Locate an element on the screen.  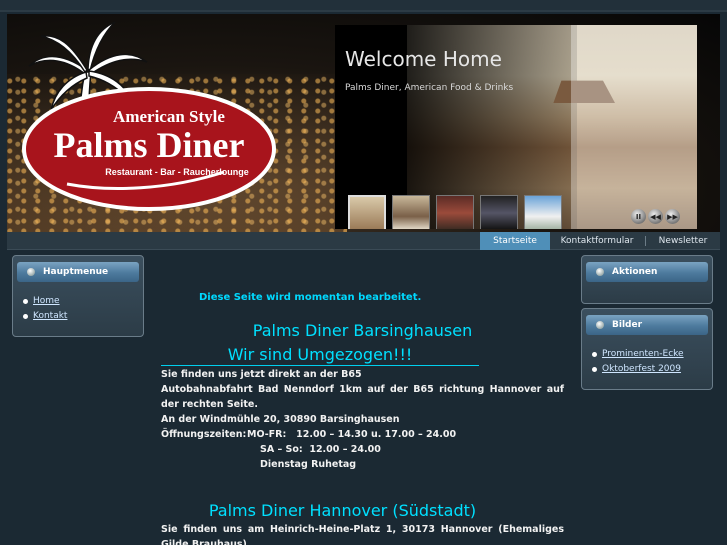
text-address: An der Windmühle 20, 30890 Barsinghausen is located at coordinates (280, 419).